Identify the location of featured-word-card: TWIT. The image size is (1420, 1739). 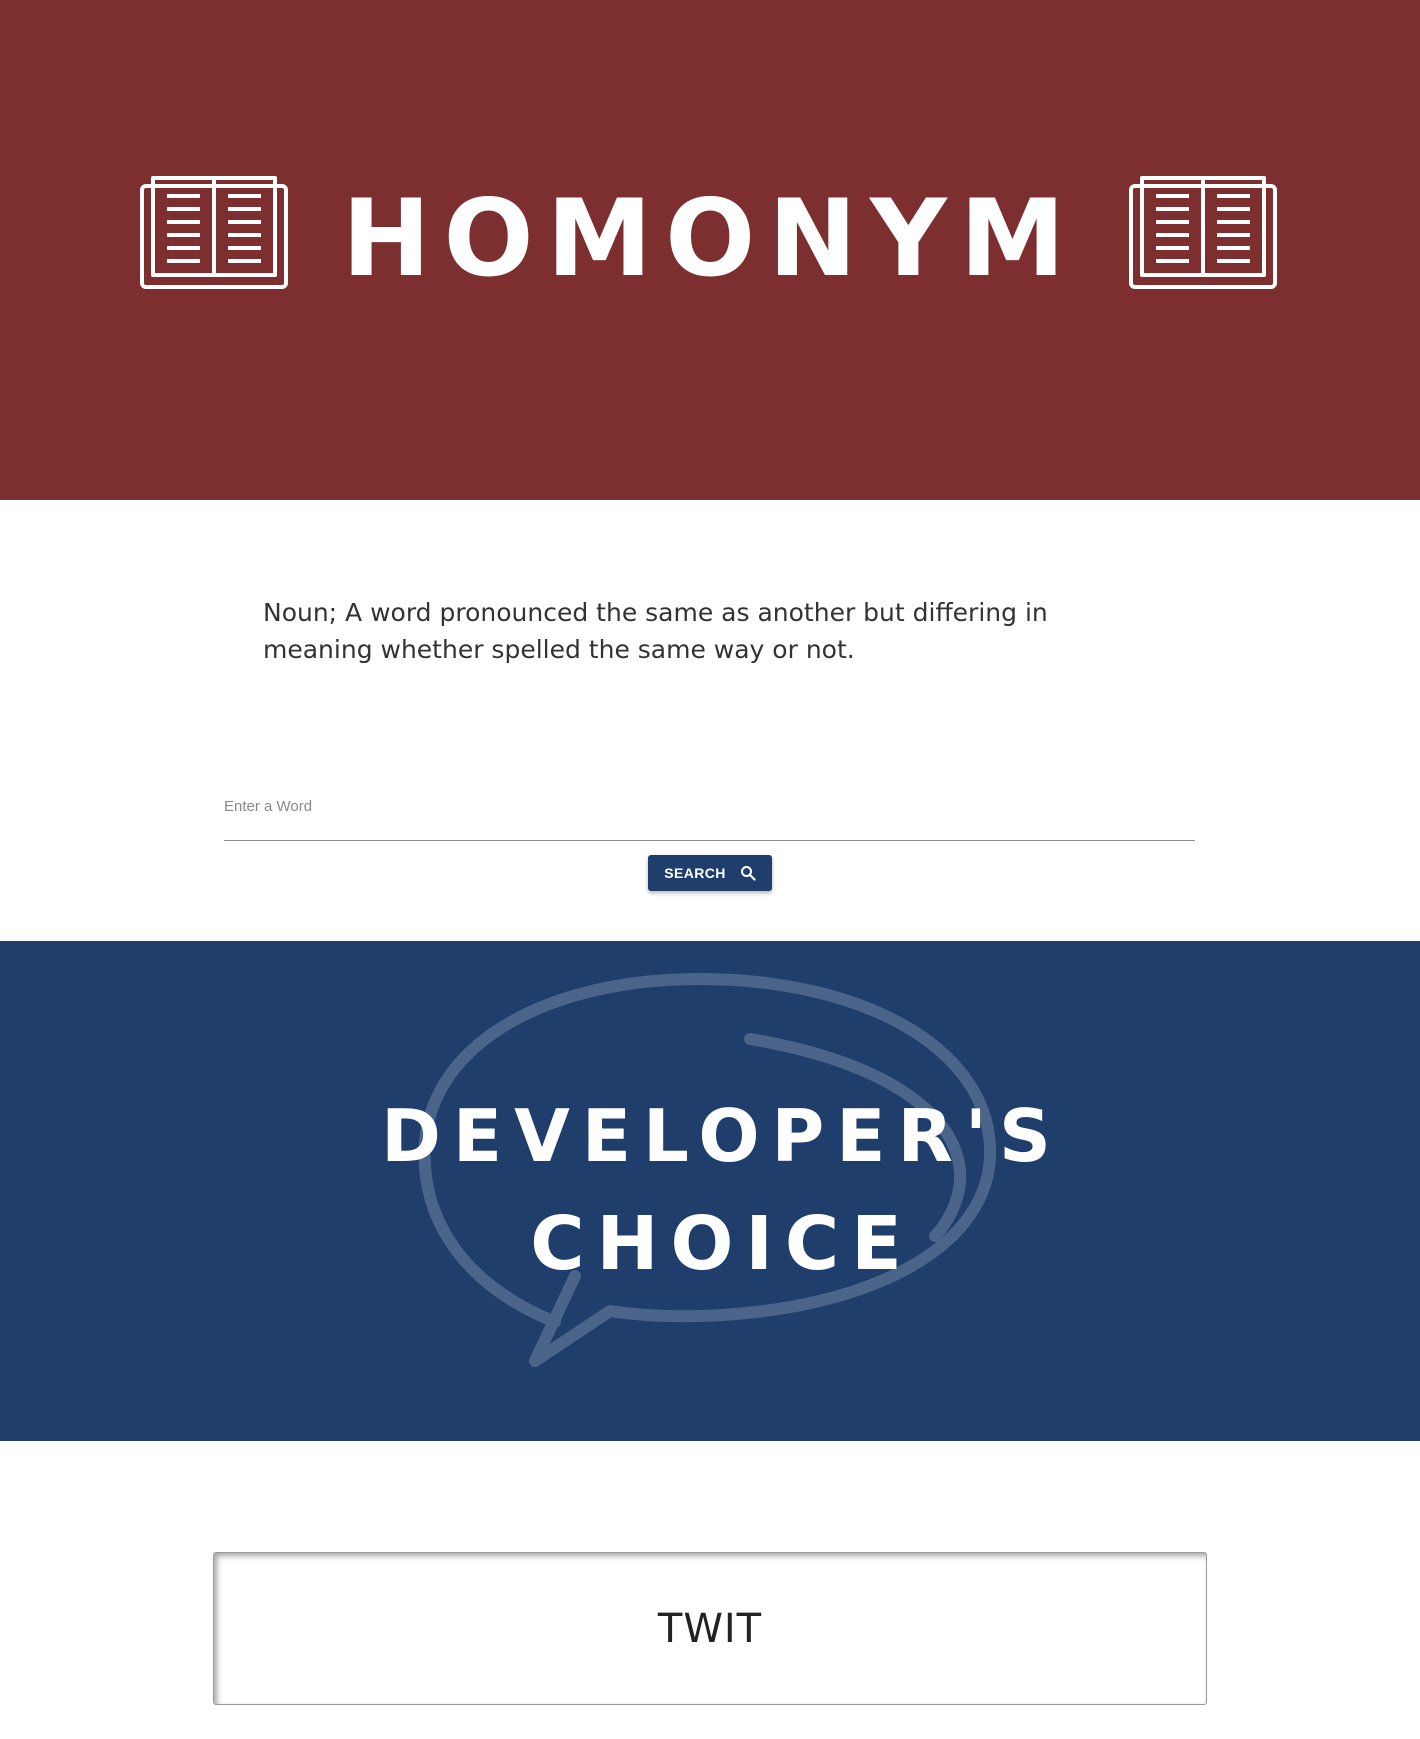
(710, 1628).